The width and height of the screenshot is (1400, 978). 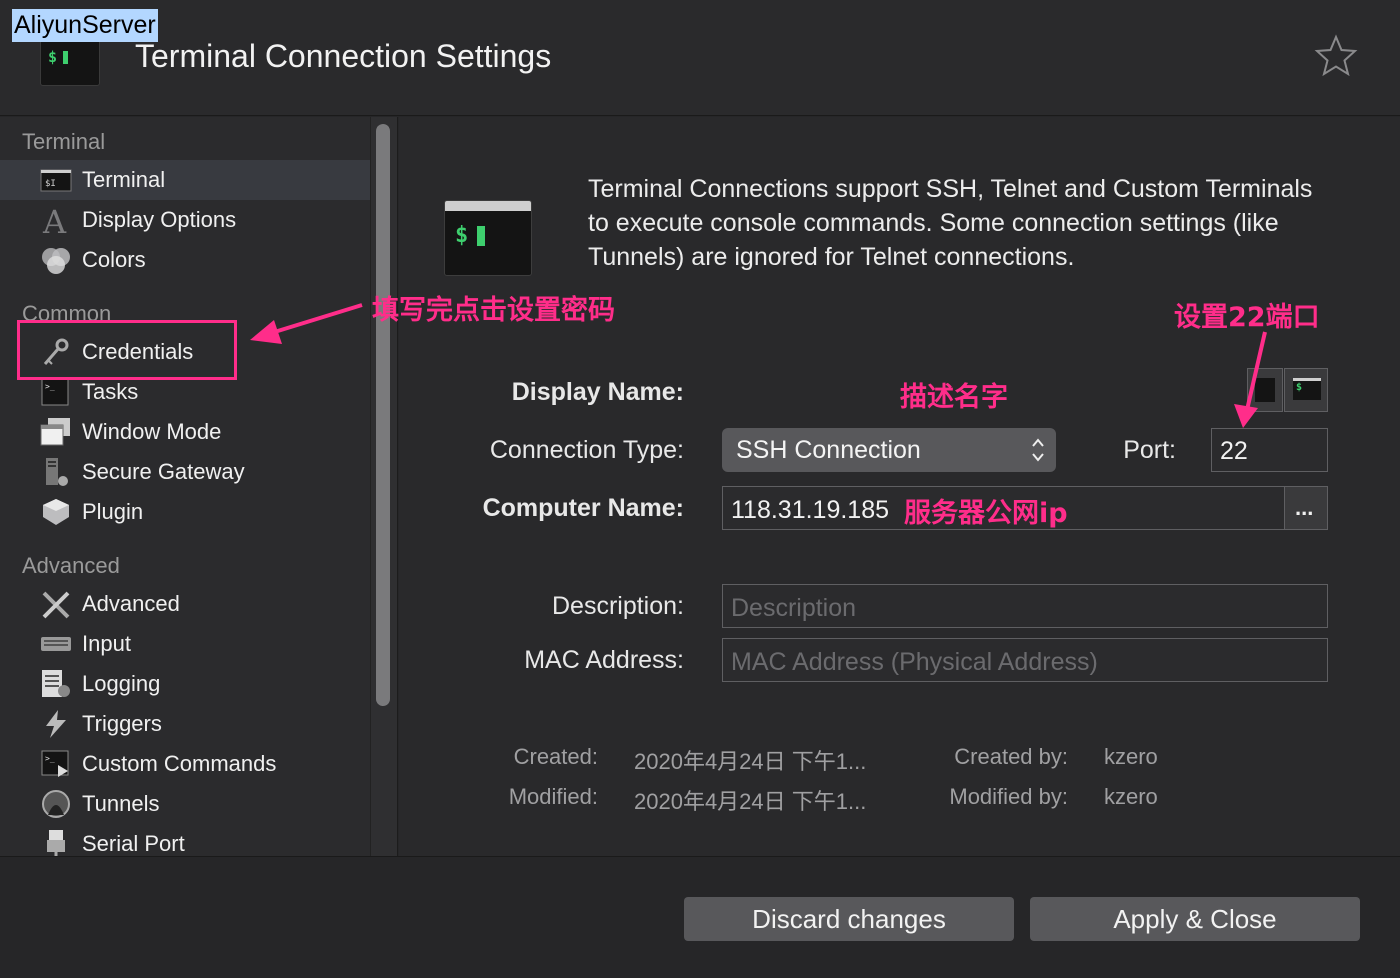 What do you see at coordinates (56, 605) in the screenshot?
I see `tools-icon` at bounding box center [56, 605].